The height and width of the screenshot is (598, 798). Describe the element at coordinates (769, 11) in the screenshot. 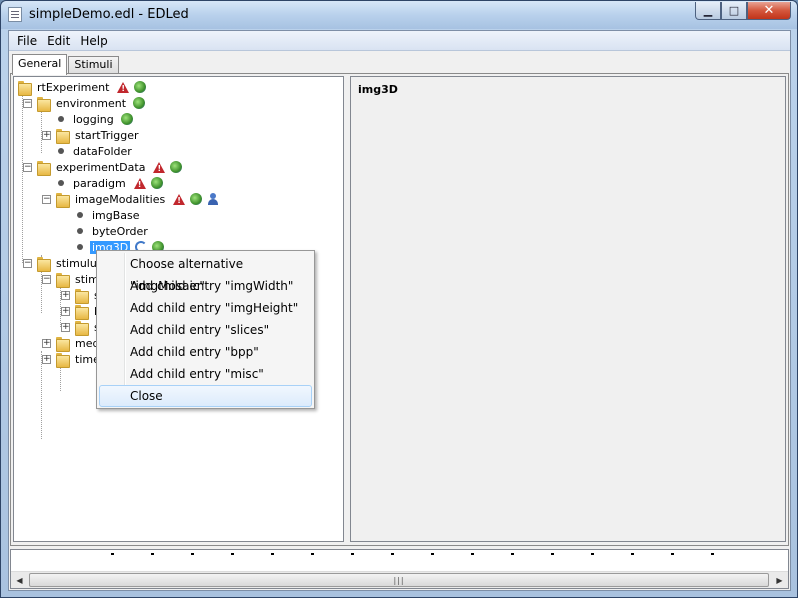

I see `close-button: ✕` at that location.